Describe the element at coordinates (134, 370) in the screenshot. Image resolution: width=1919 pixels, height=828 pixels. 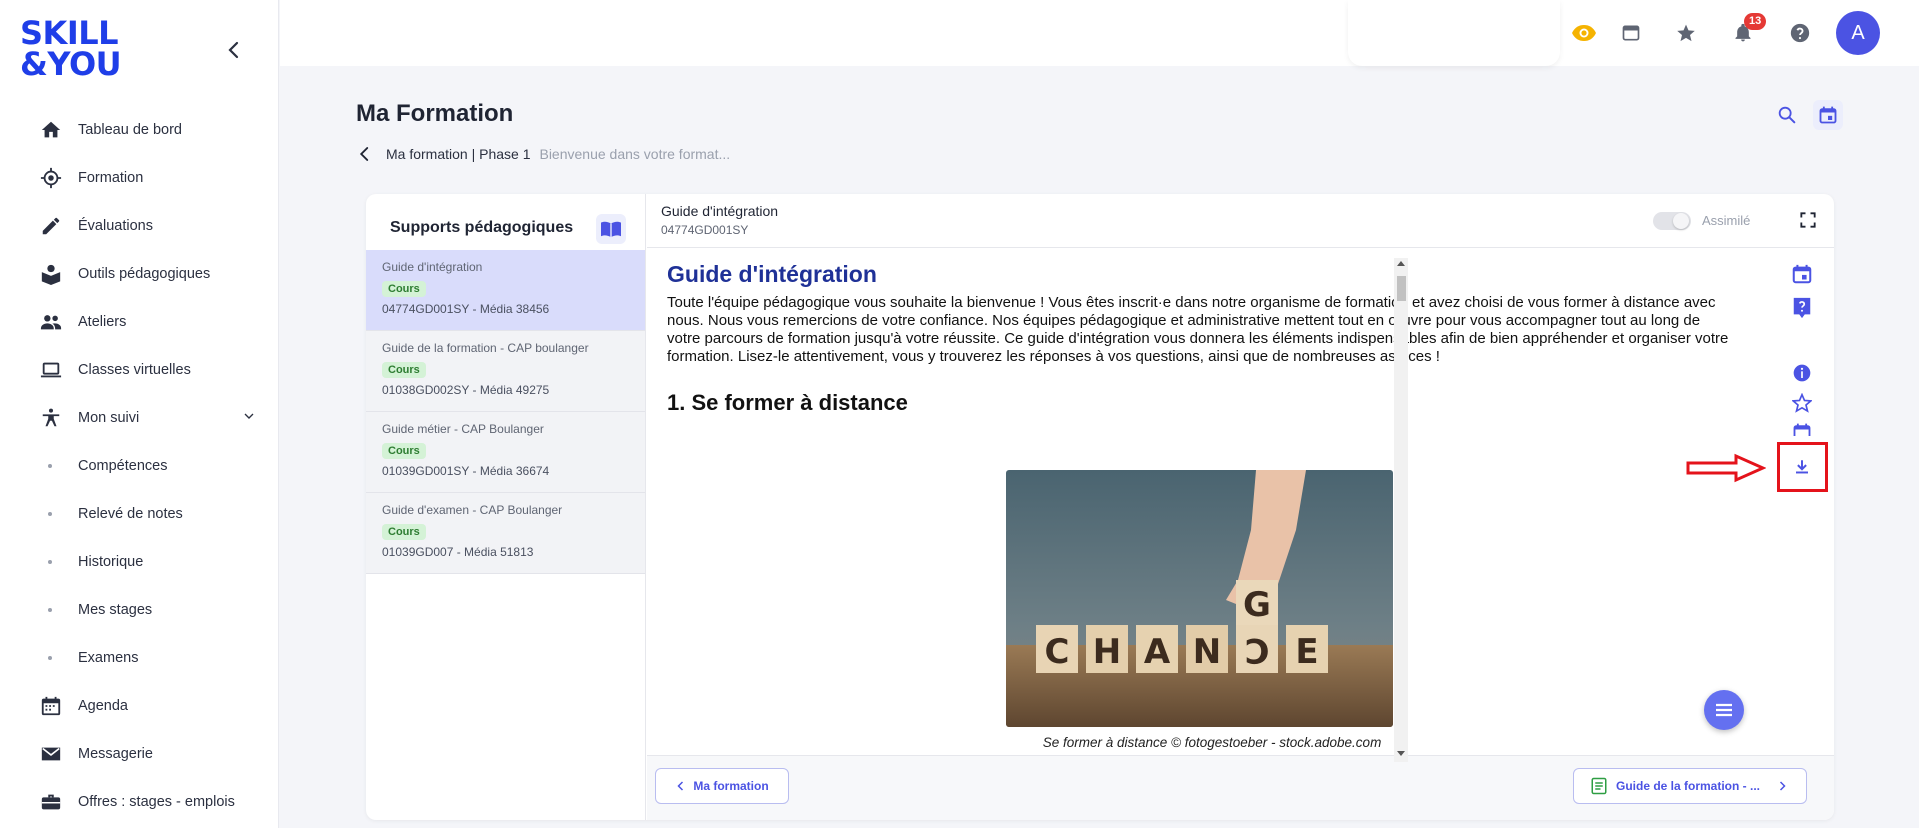
I see `sidebar-item-label: Classes virtuelles` at that location.